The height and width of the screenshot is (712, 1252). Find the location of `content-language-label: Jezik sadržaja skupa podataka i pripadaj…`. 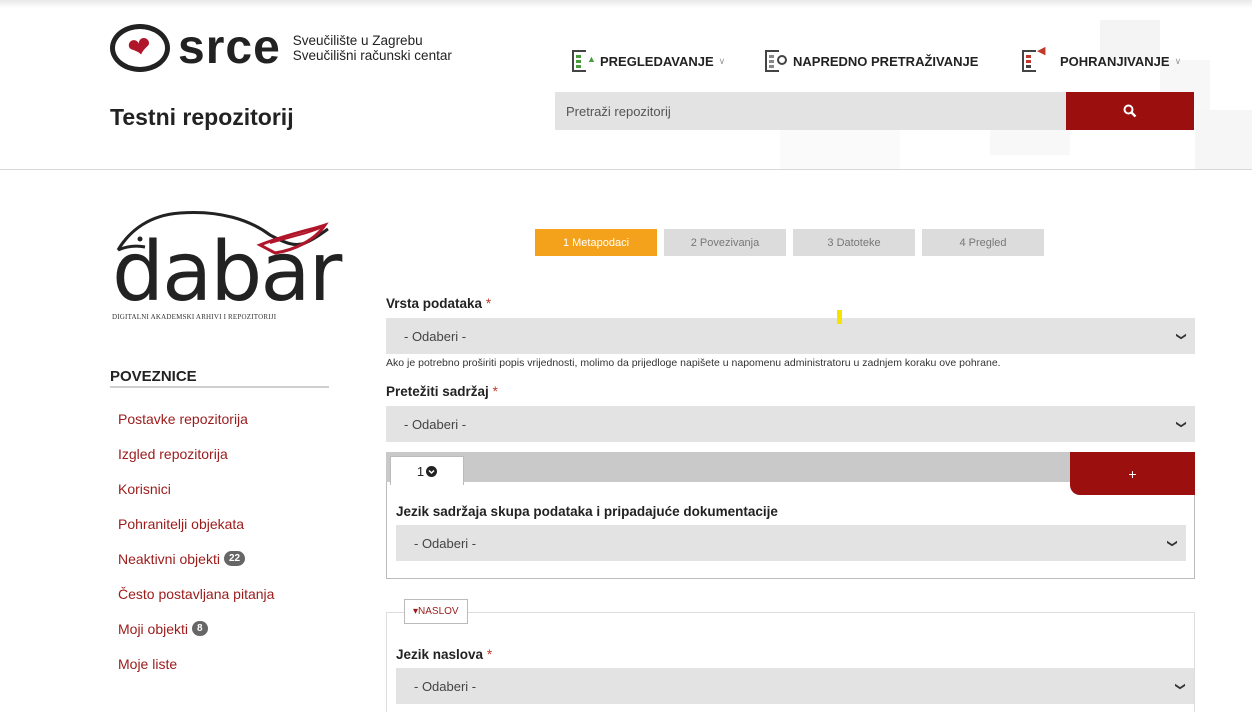

content-language-label: Jezik sadržaja skupa podataka i pripadaj… is located at coordinates (587, 511).